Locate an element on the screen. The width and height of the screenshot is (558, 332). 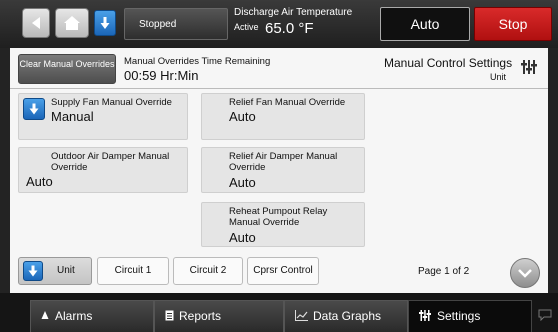
home-button is located at coordinates (72, 23).